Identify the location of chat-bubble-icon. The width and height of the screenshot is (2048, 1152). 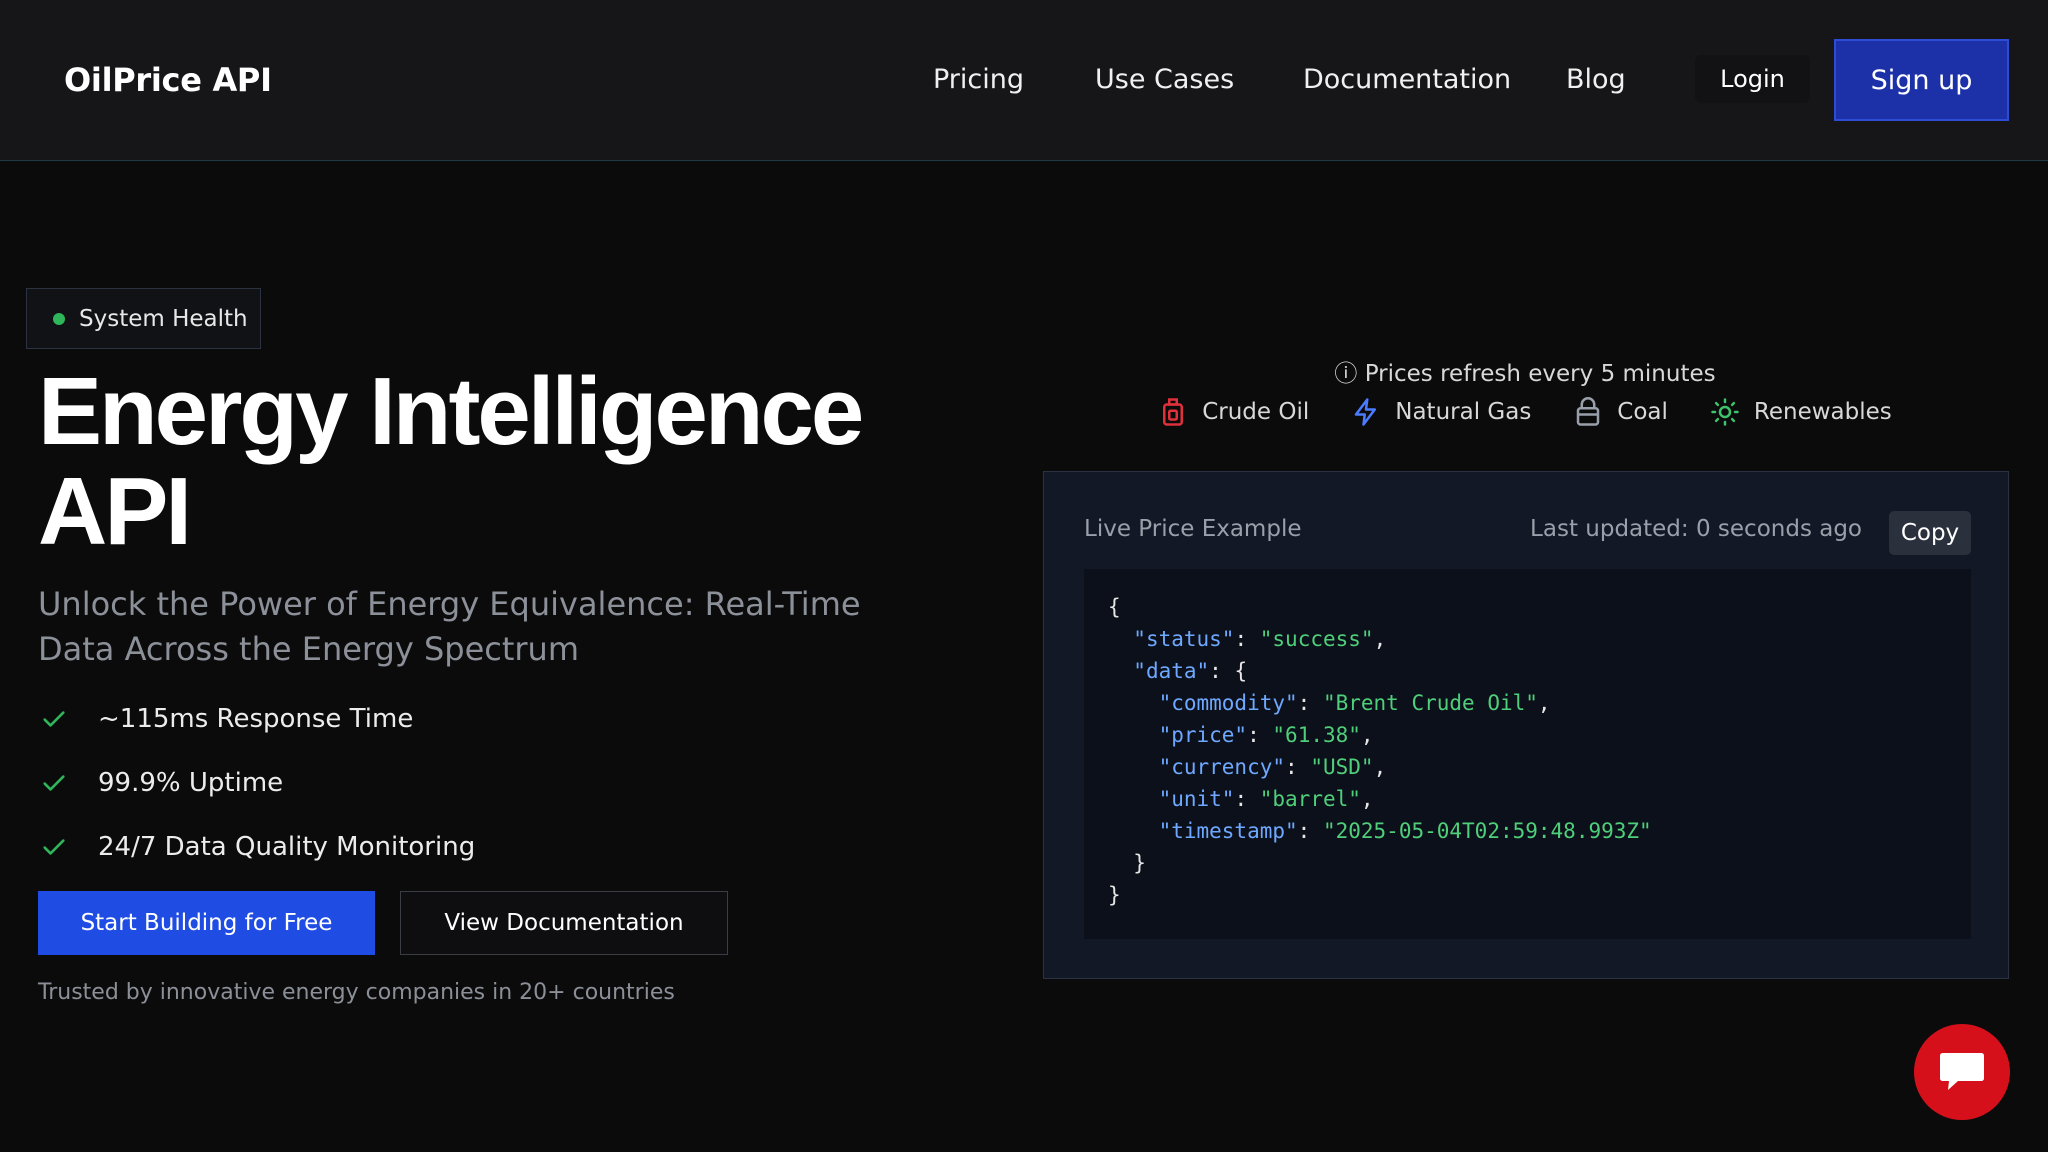
(1962, 1072).